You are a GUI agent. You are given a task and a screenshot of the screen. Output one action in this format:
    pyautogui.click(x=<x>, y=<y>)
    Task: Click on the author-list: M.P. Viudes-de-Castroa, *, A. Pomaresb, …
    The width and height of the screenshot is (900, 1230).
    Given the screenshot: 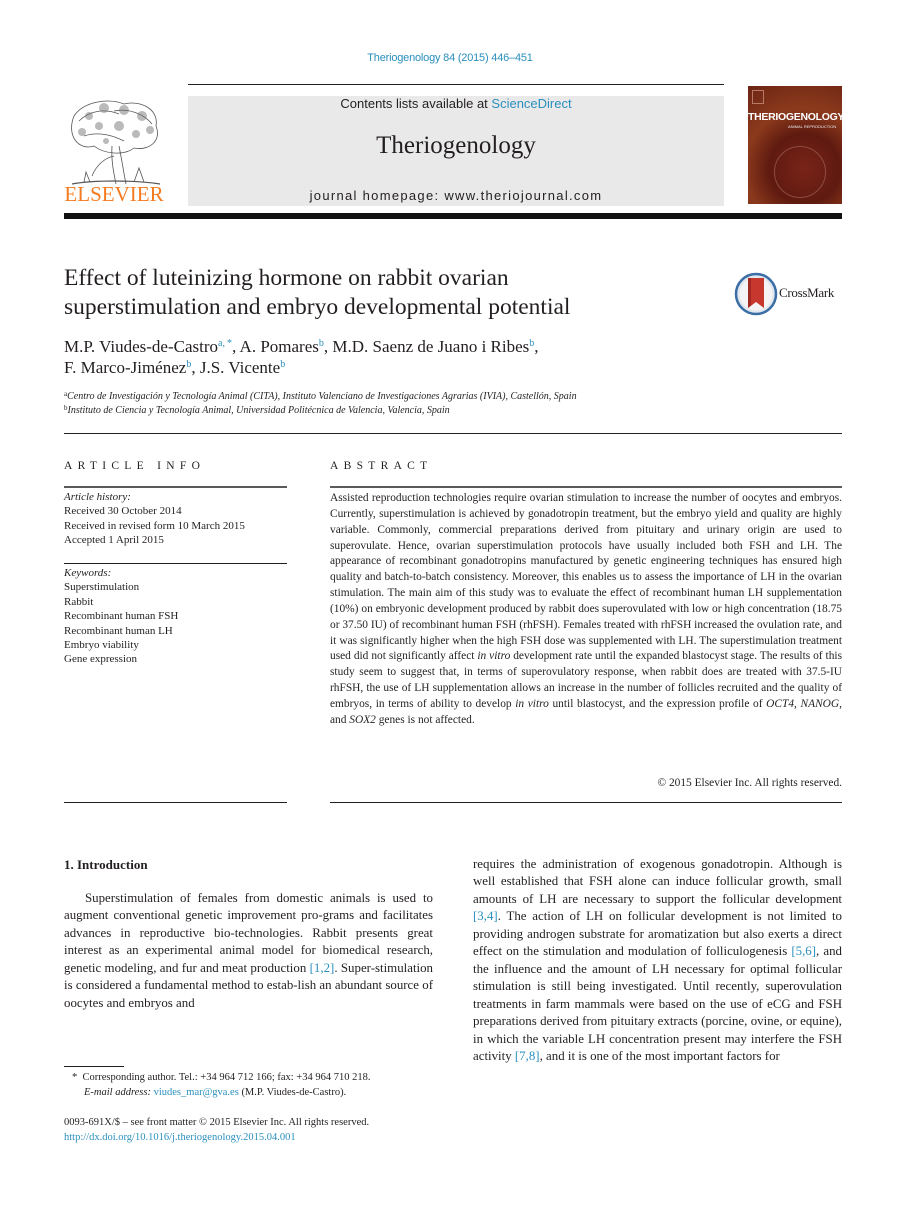 What is the action you would take?
    pyautogui.click(x=414, y=357)
    